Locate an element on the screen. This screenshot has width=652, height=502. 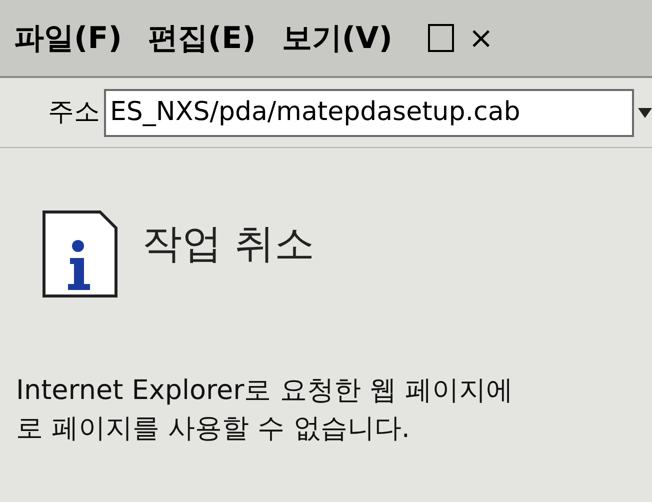
message-text: 로 페이지를 사용할 수 없습니다. is located at coordinates (213, 429).